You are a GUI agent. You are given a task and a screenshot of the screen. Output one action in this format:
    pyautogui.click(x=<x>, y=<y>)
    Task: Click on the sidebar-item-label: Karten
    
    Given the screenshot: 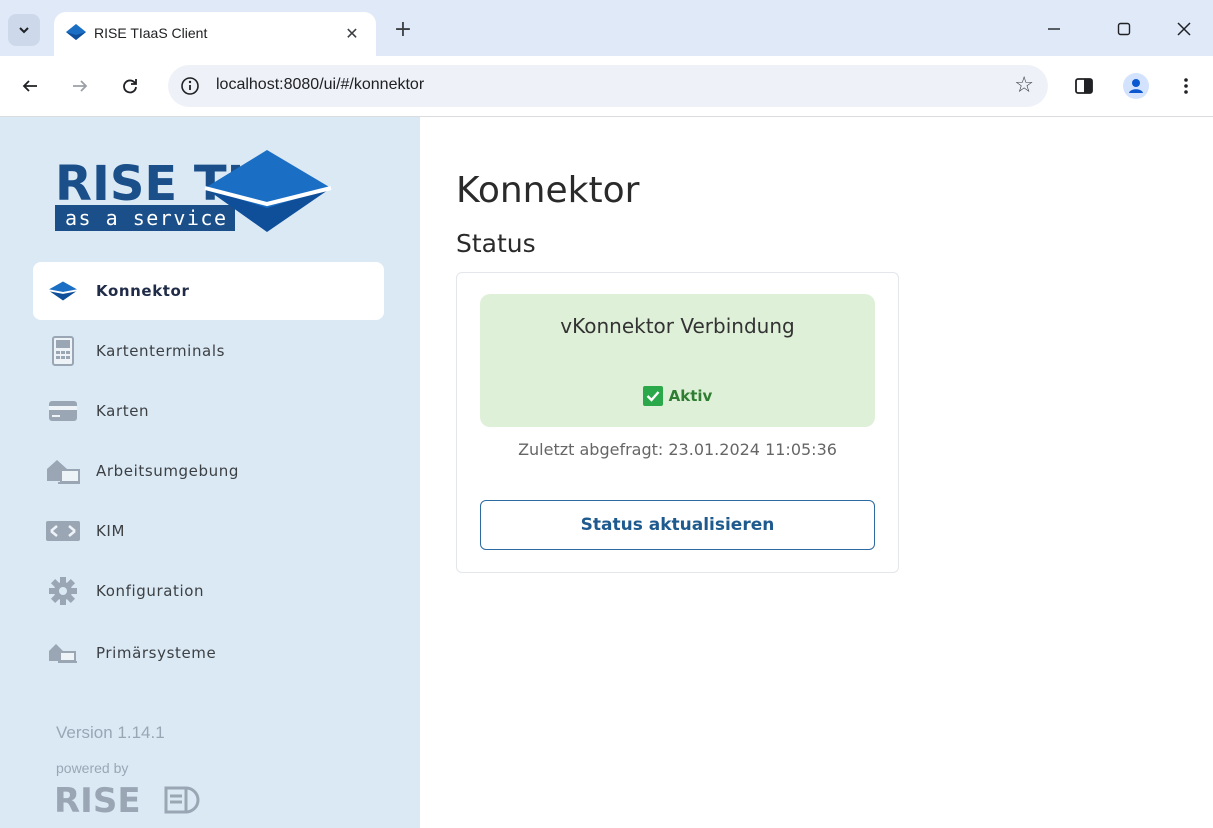 What is the action you would take?
    pyautogui.click(x=123, y=411)
    